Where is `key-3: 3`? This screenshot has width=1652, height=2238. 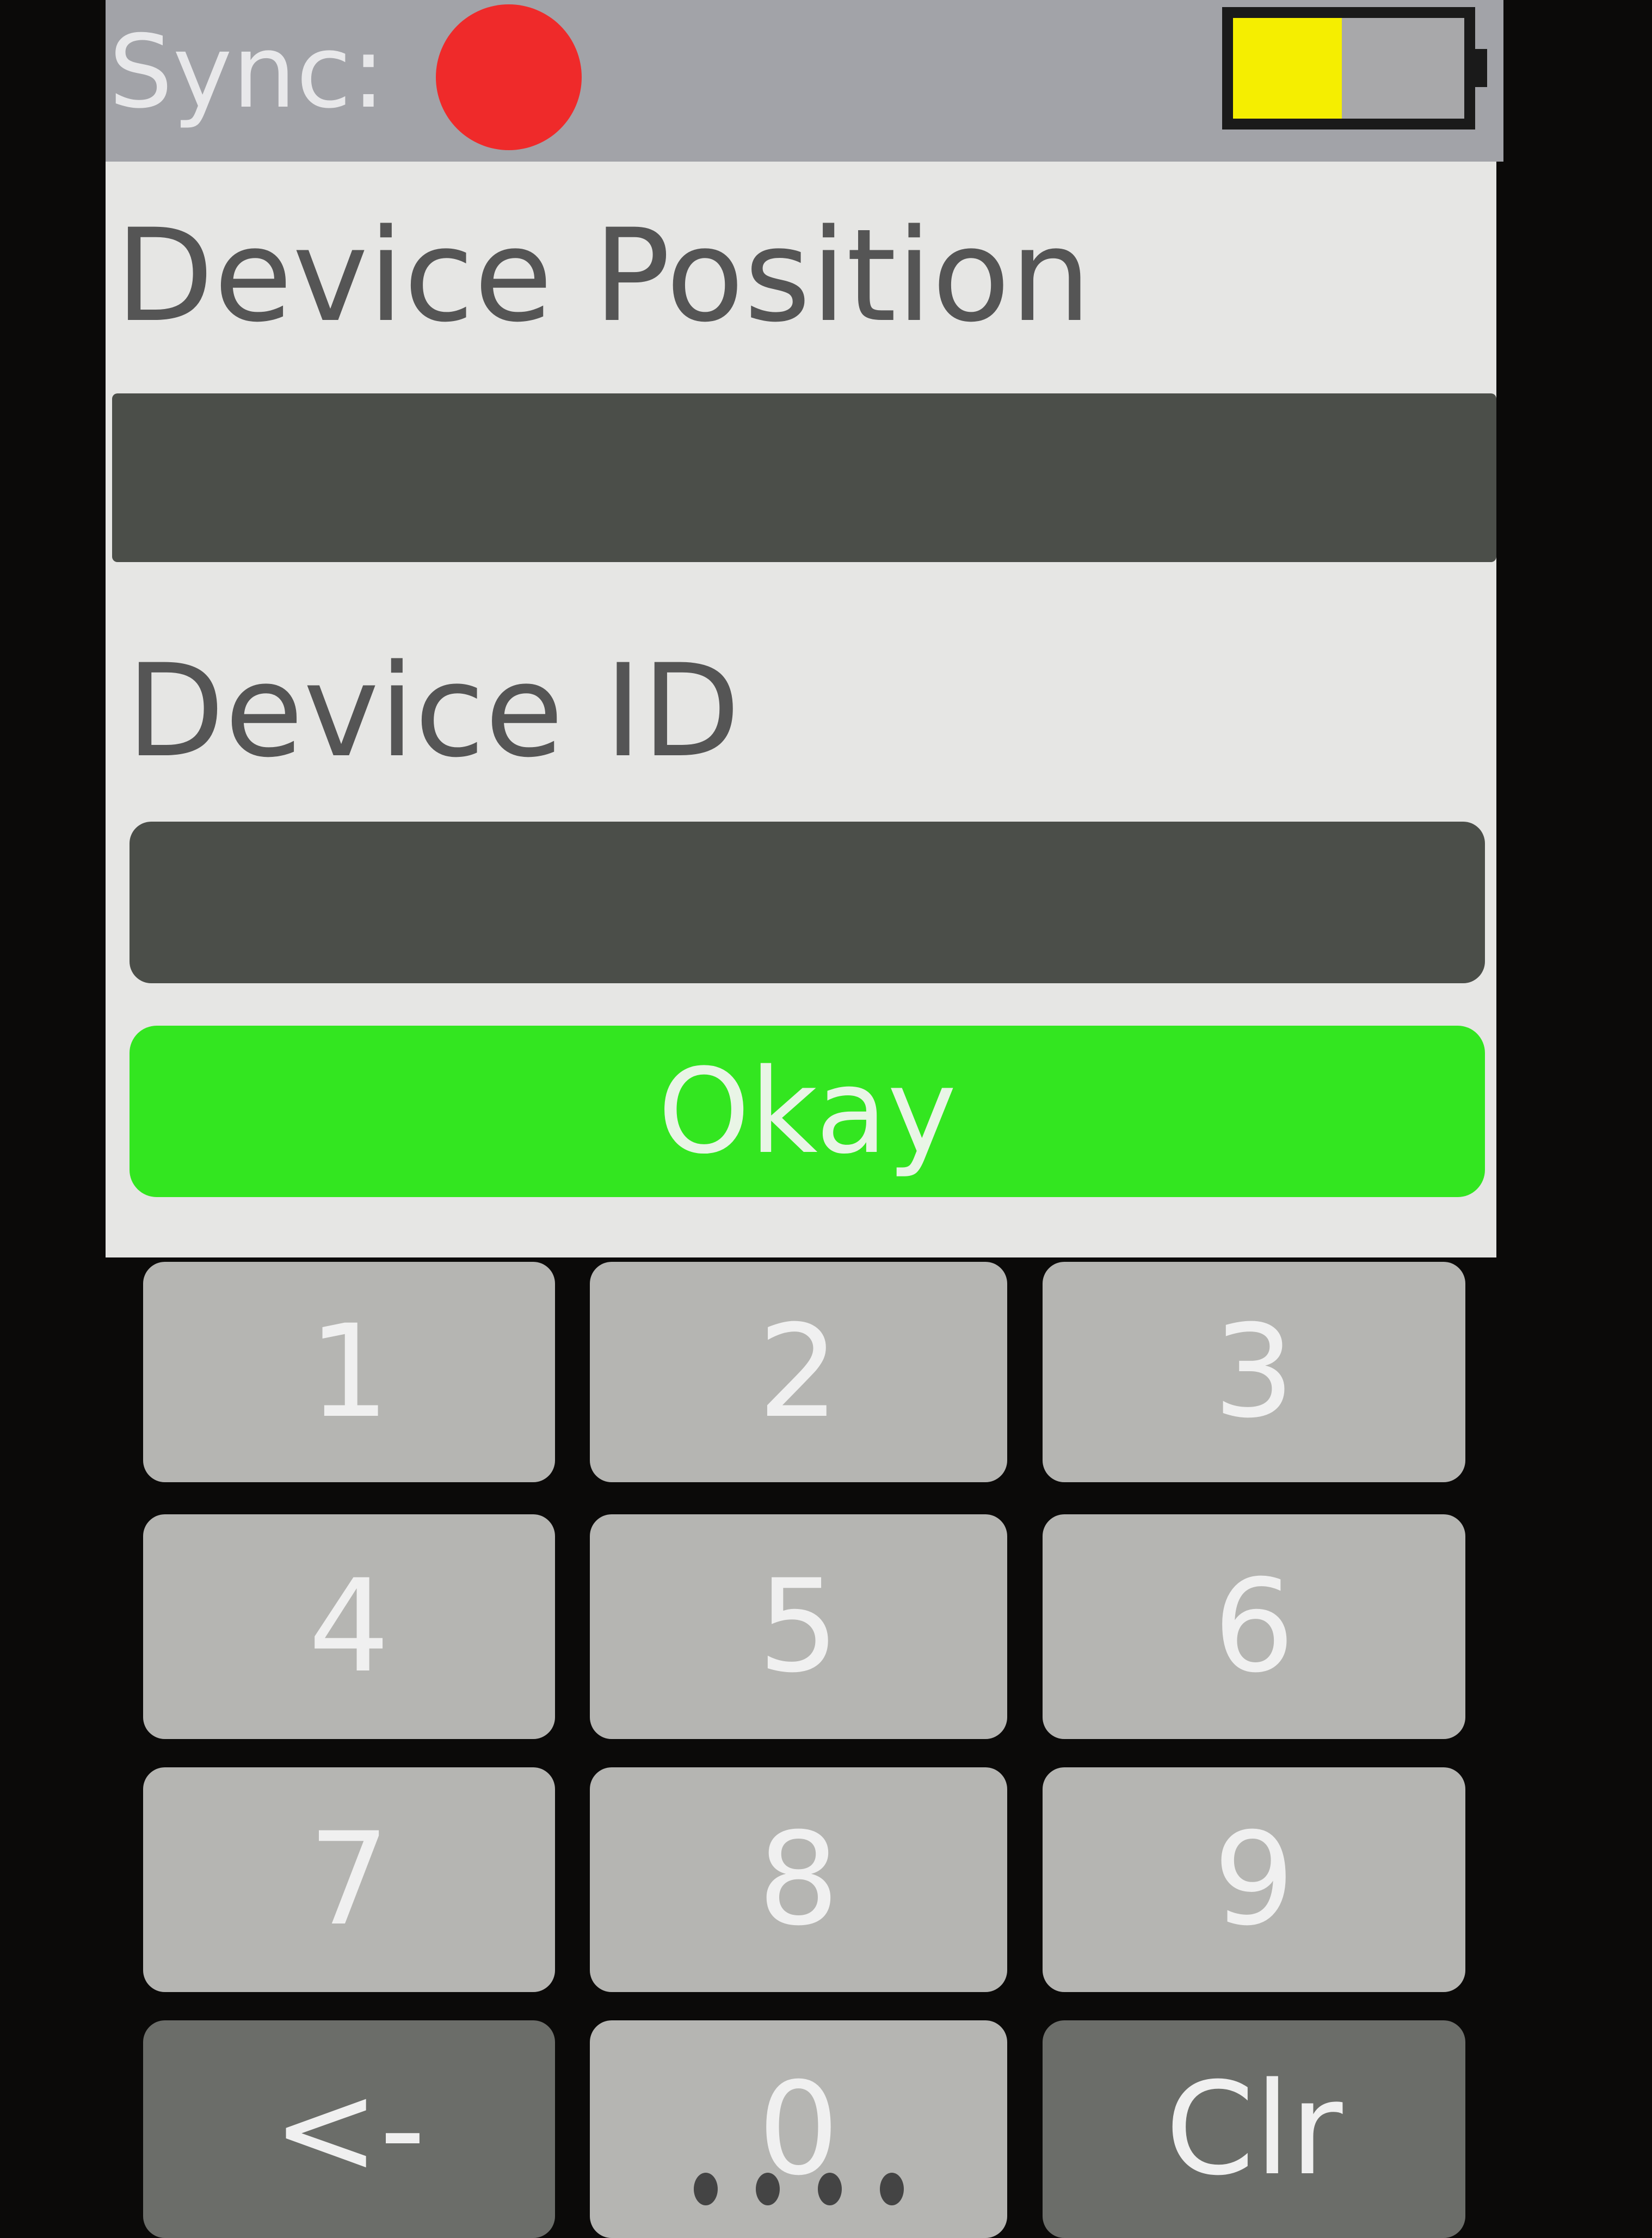
key-3: 3 is located at coordinates (1254, 1372).